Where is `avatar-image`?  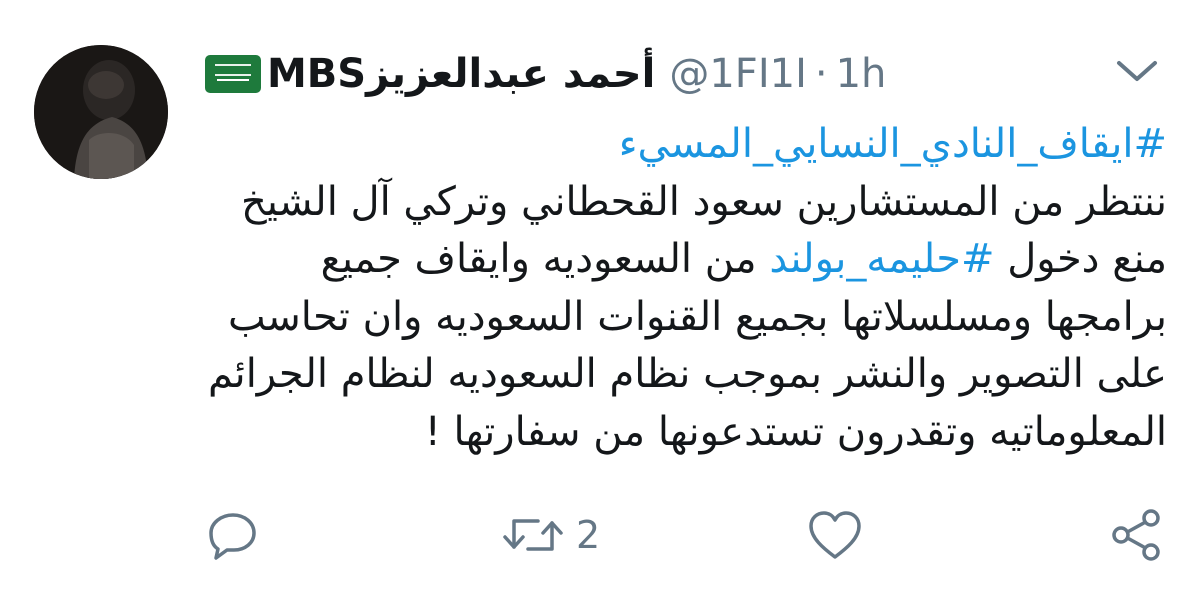 avatar-image is located at coordinates (101, 112).